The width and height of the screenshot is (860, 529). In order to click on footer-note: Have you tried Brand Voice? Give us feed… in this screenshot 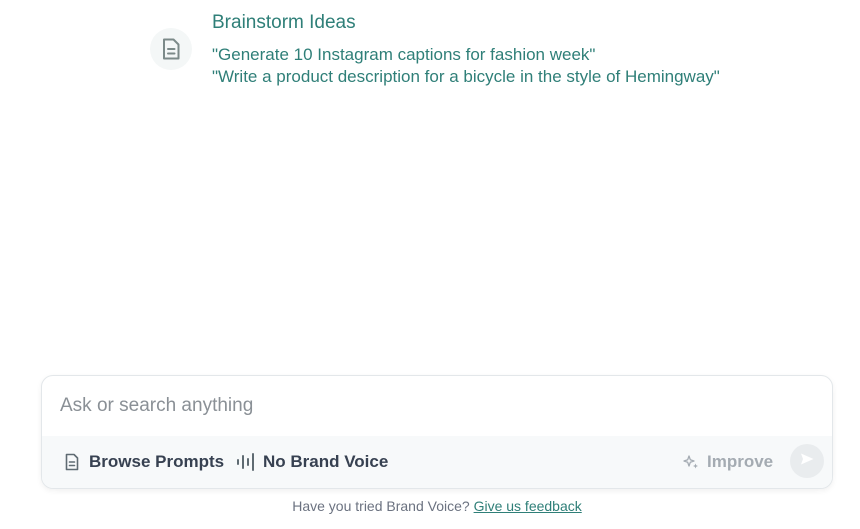, I will do `click(430, 506)`.